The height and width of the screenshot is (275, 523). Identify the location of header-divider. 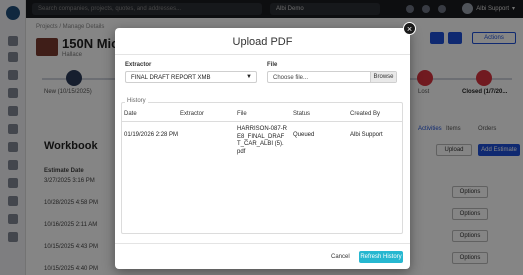
(262, 54).